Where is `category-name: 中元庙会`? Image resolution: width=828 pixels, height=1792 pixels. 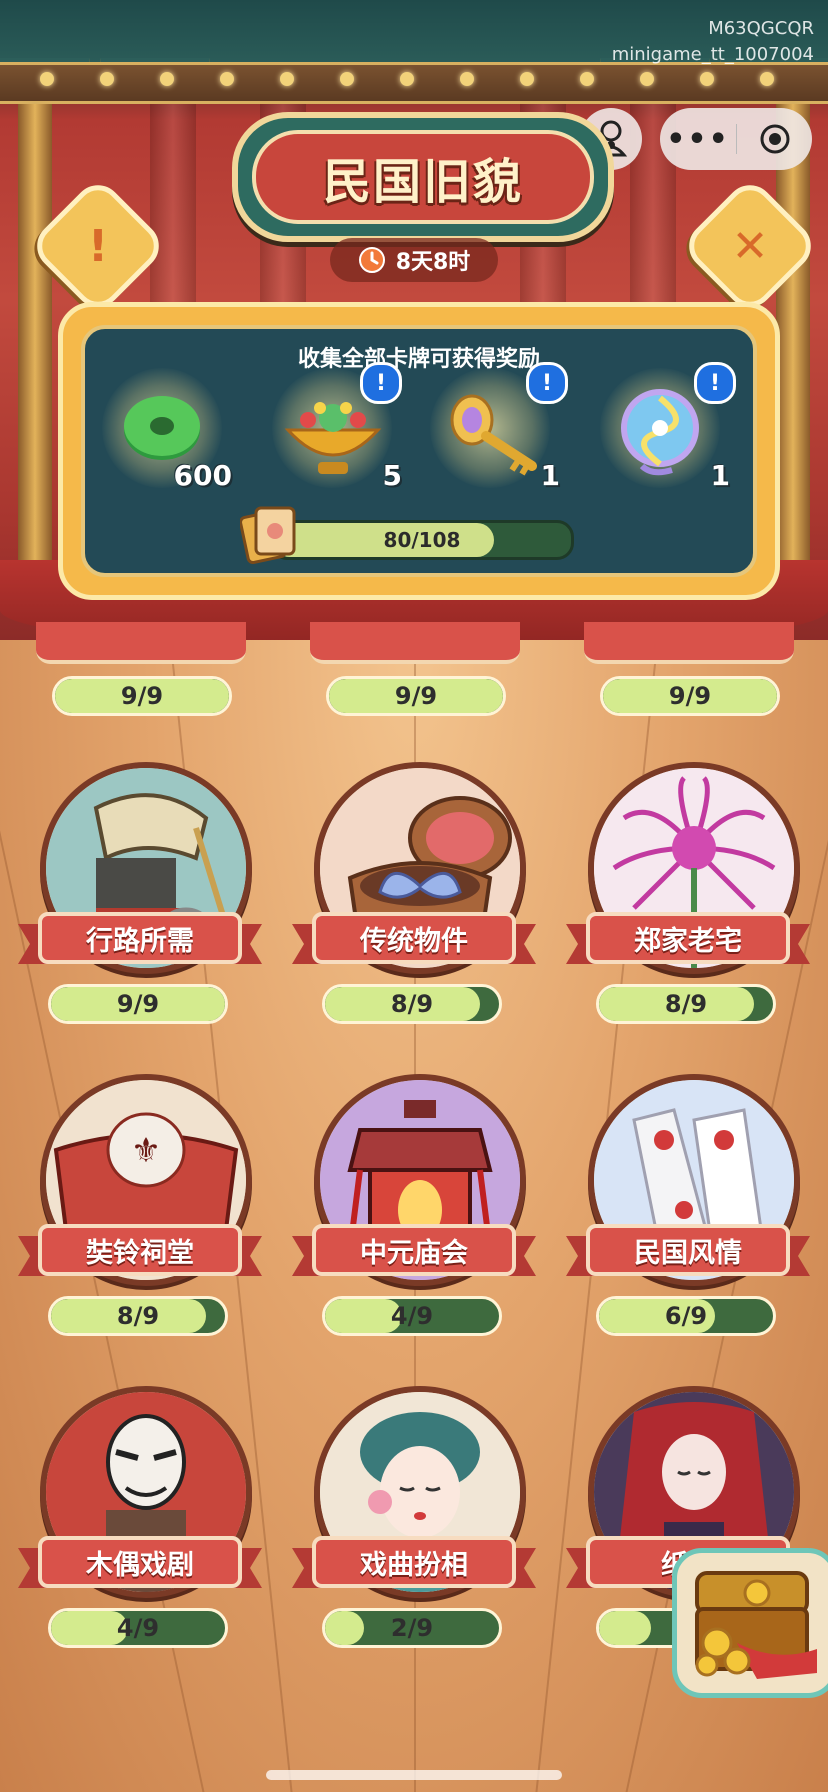 category-name: 中元庙会 is located at coordinates (414, 1250).